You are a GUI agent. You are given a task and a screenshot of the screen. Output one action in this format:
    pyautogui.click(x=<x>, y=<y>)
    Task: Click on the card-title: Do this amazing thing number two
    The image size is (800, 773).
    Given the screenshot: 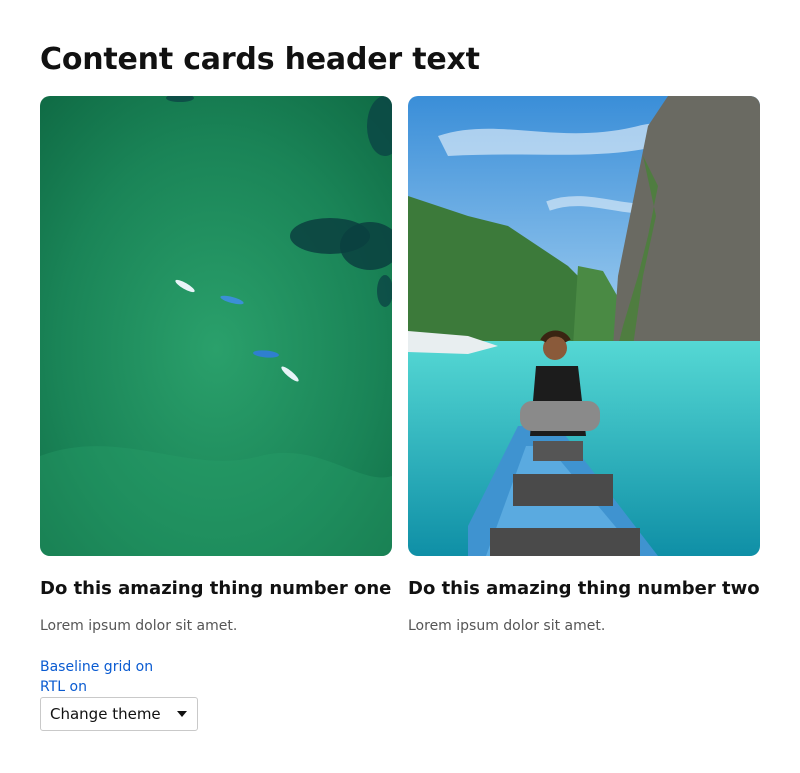 What is the action you would take?
    pyautogui.click(x=584, y=588)
    